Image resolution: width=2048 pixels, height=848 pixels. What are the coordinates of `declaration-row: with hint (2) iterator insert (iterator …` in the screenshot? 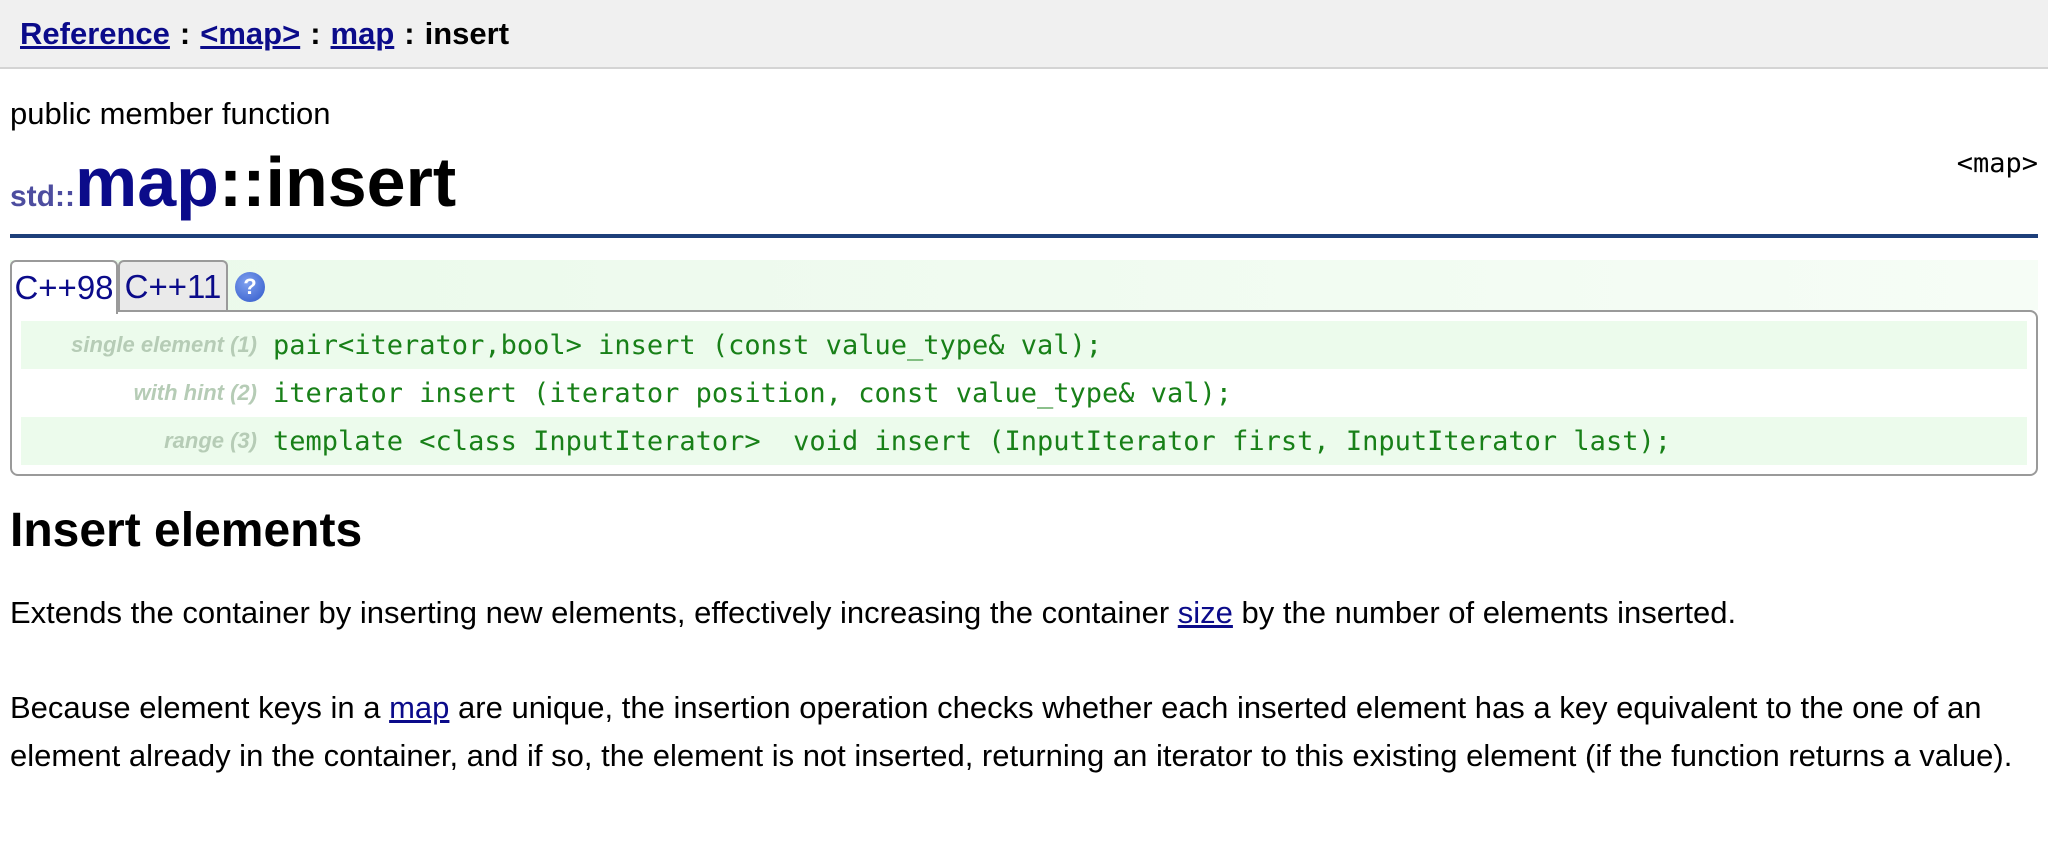 It's located at (1024, 393).